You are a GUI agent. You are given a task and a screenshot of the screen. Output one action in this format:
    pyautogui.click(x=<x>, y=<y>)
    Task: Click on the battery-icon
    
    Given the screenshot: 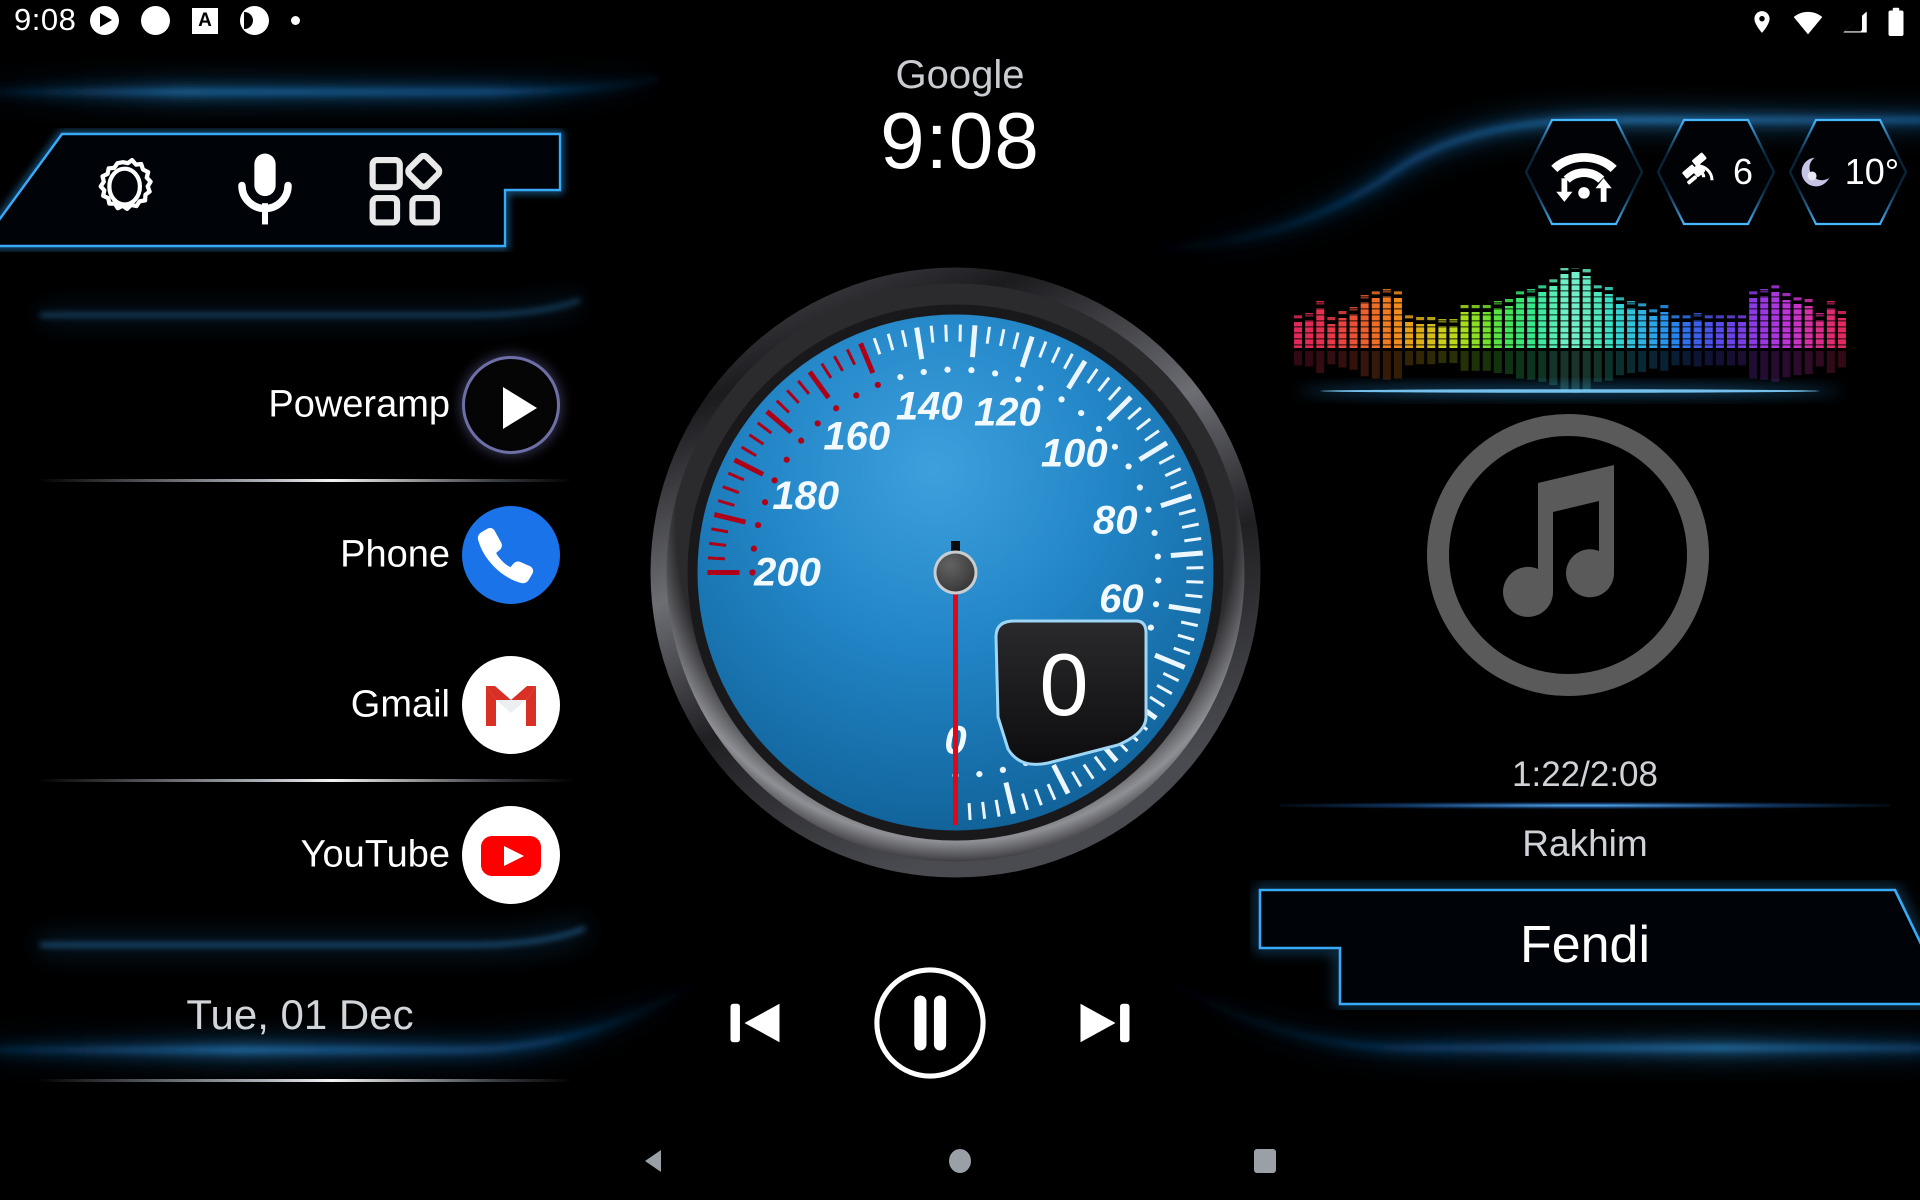 What is the action you would take?
    pyautogui.click(x=1896, y=21)
    